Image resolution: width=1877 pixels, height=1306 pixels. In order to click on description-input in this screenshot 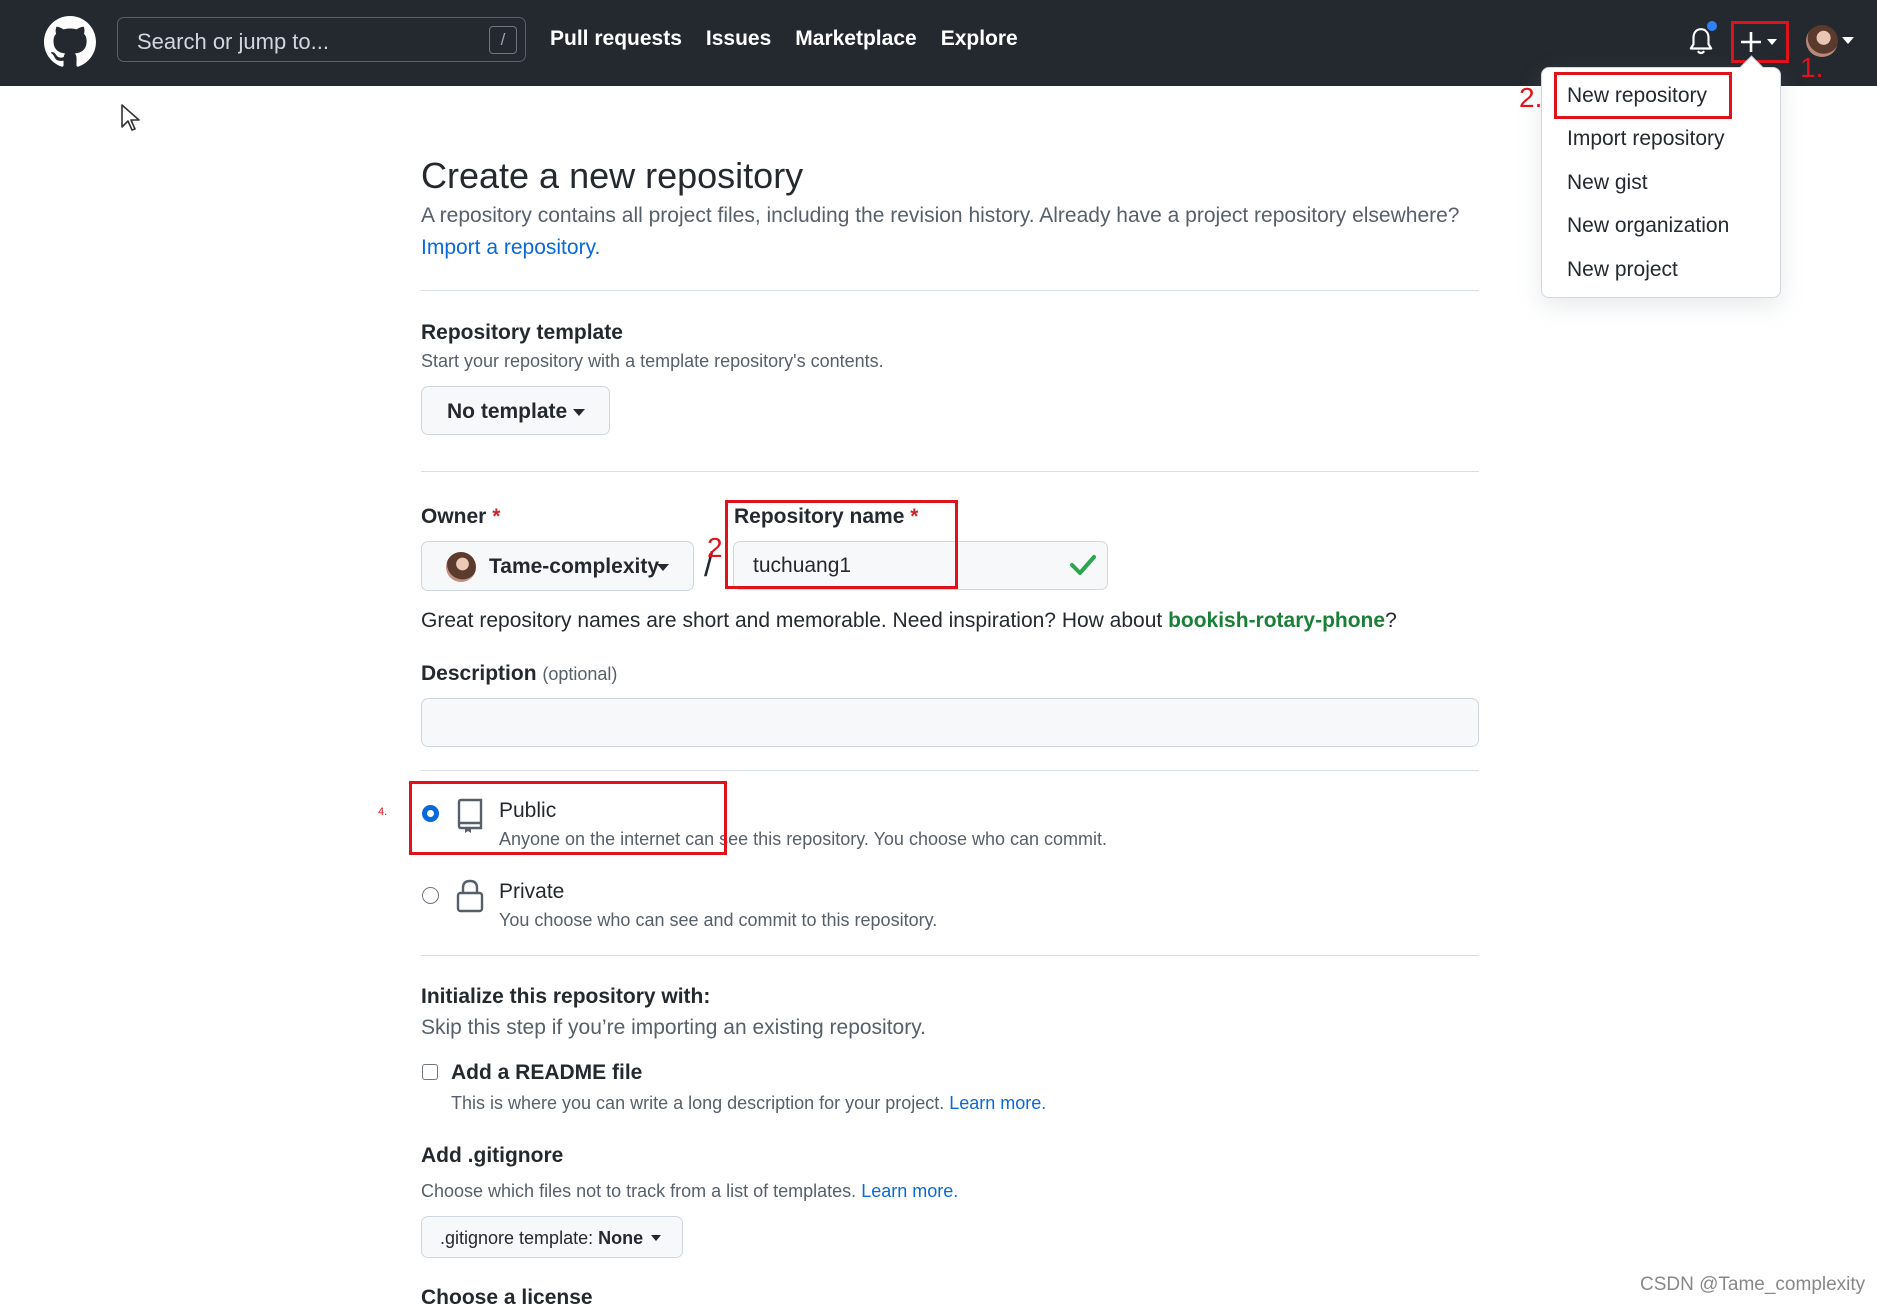, I will do `click(950, 722)`.